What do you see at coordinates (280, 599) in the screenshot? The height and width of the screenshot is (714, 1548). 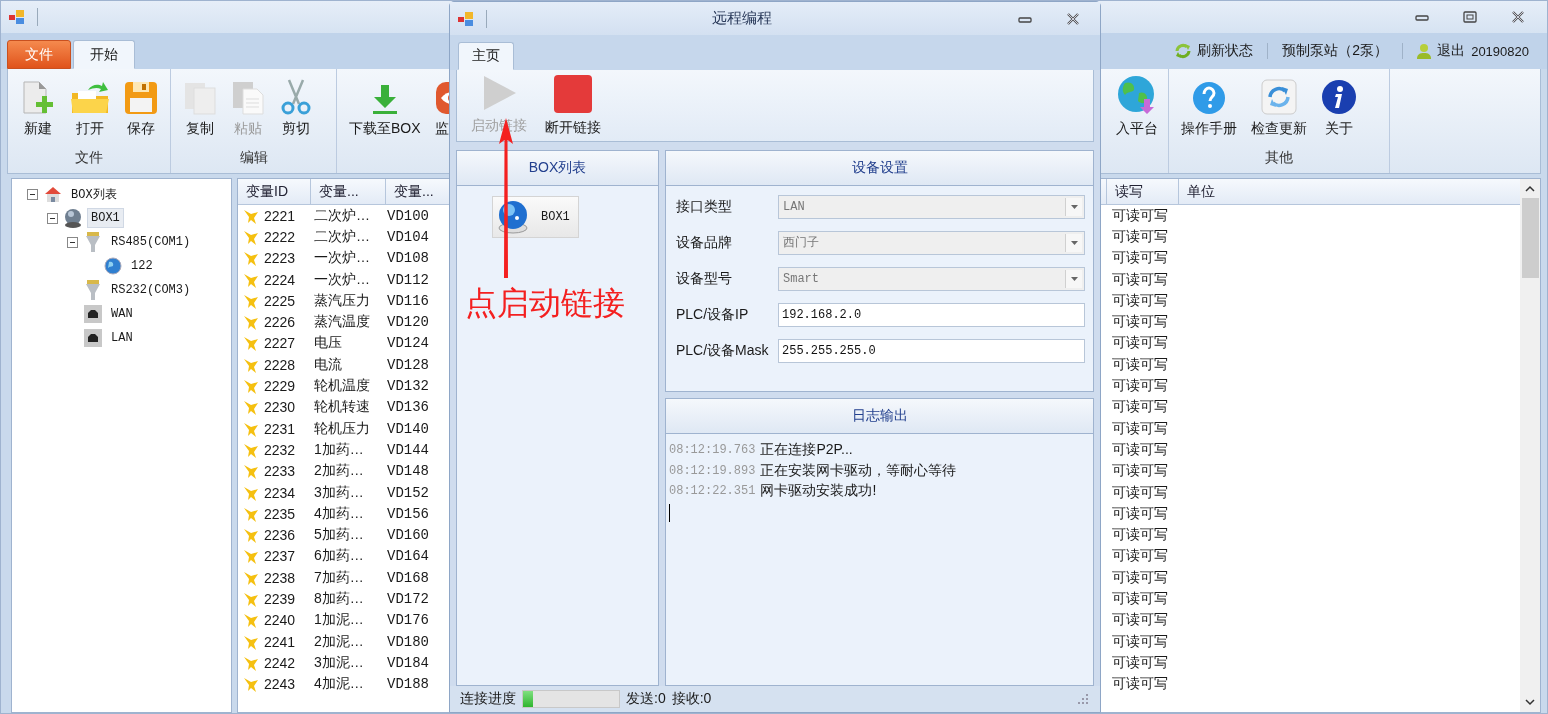 I see `table-cell: 2239` at bounding box center [280, 599].